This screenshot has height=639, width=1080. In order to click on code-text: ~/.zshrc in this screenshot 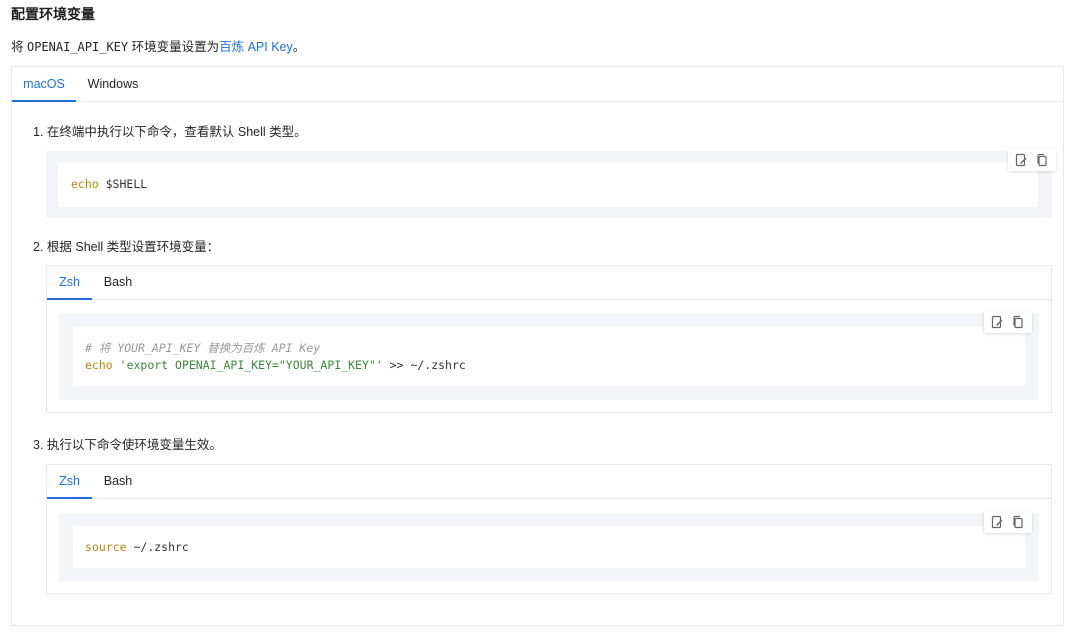, I will do `click(157, 547)`.